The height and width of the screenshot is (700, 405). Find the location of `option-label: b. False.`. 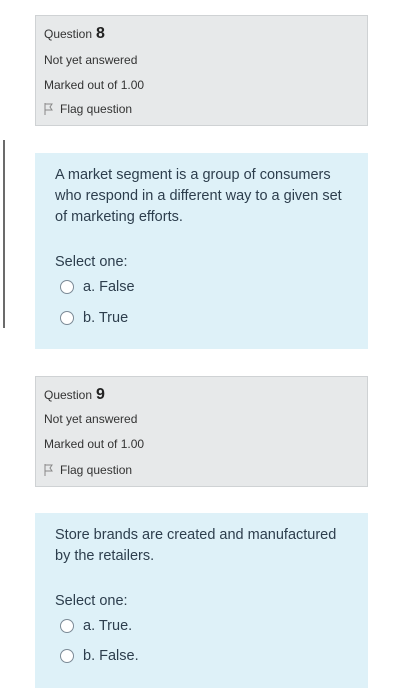

option-label: b. False. is located at coordinates (111, 656).